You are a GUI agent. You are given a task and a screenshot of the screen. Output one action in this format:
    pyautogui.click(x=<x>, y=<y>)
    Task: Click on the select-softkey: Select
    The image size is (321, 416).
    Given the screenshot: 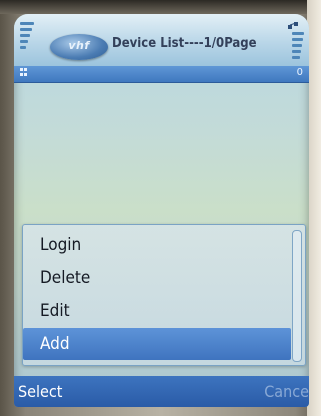 What is the action you would take?
    pyautogui.click(x=40, y=391)
    